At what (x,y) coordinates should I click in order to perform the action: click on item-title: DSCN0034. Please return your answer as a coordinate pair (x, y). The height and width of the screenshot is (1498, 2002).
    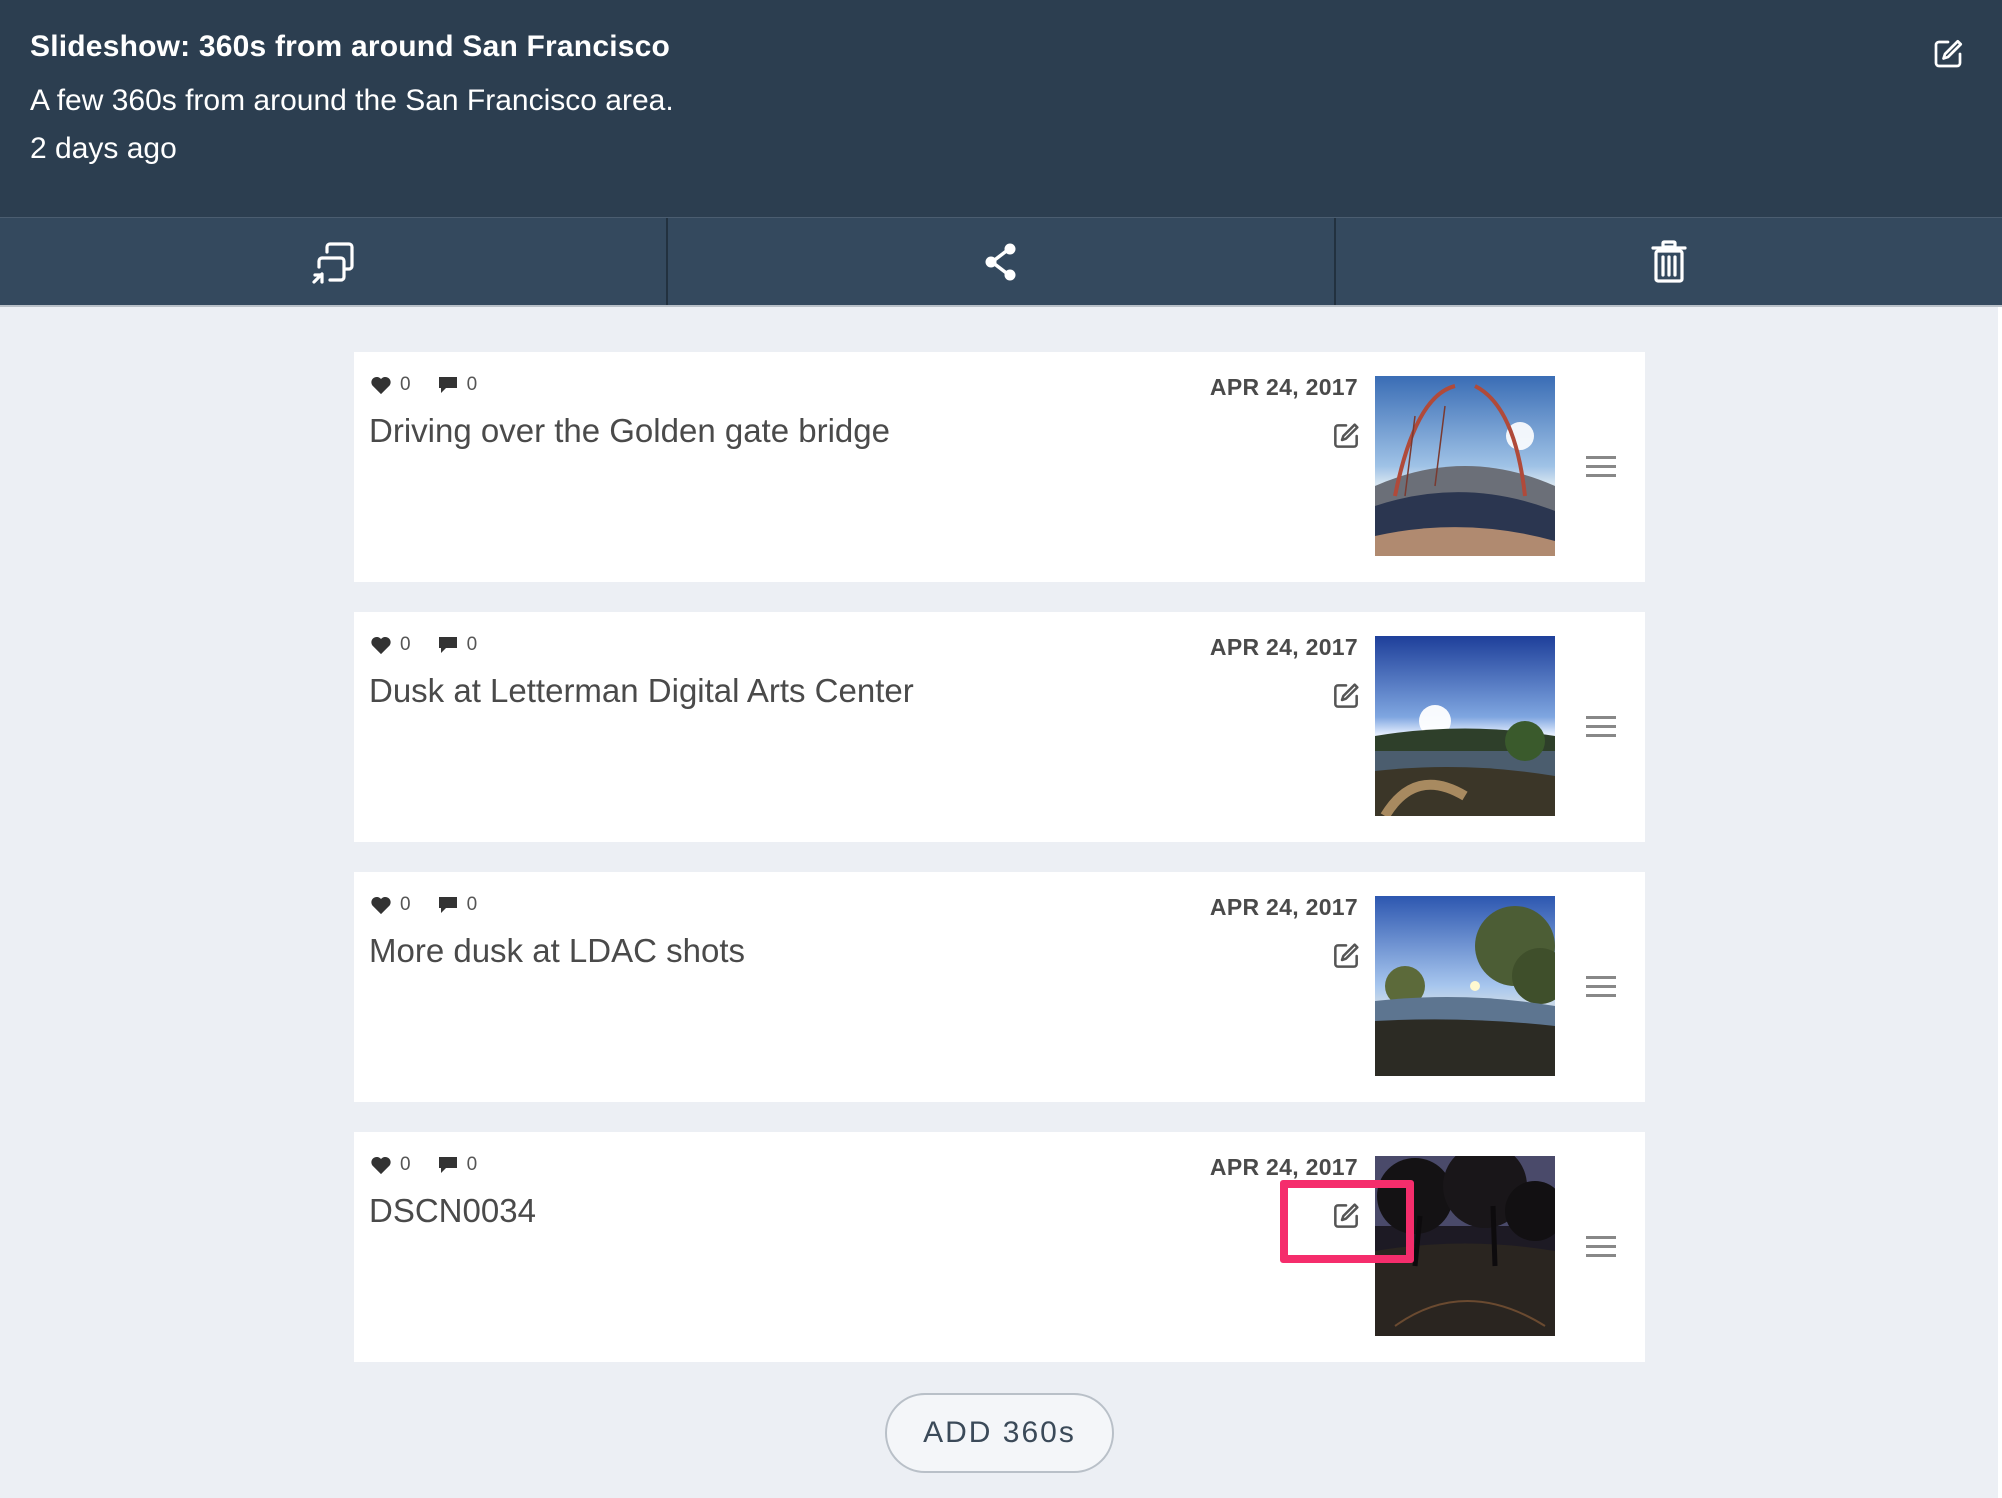
    Looking at the image, I should click on (452, 1210).